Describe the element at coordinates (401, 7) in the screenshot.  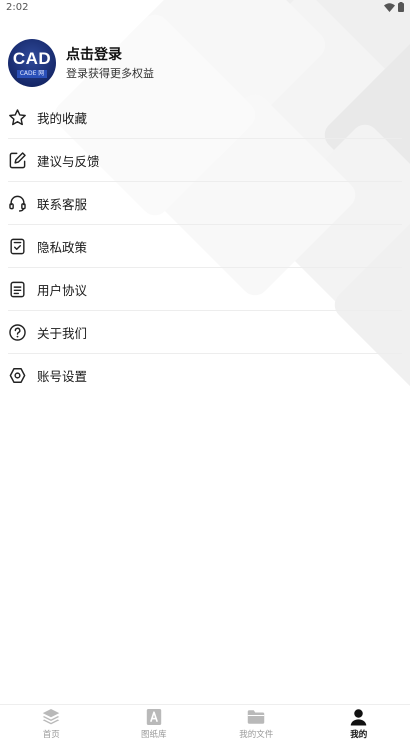
I see `battery-icon` at that location.